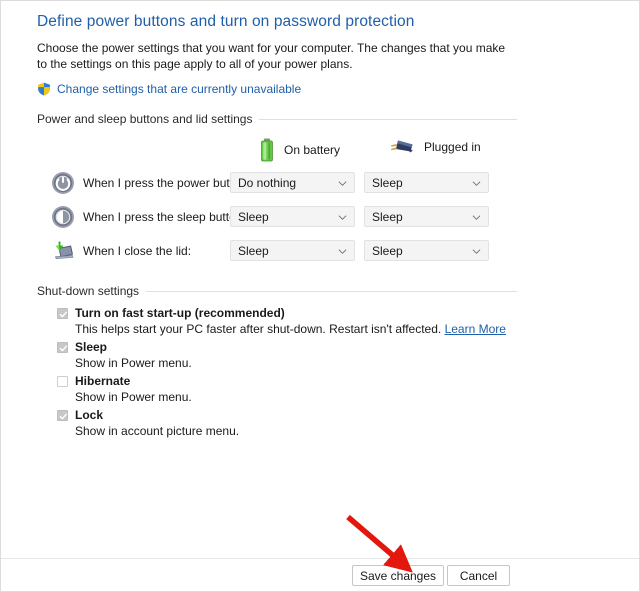 This screenshot has width=640, height=592. I want to click on dropdown-power-button-on-battery: Do nothing, so click(292, 182).